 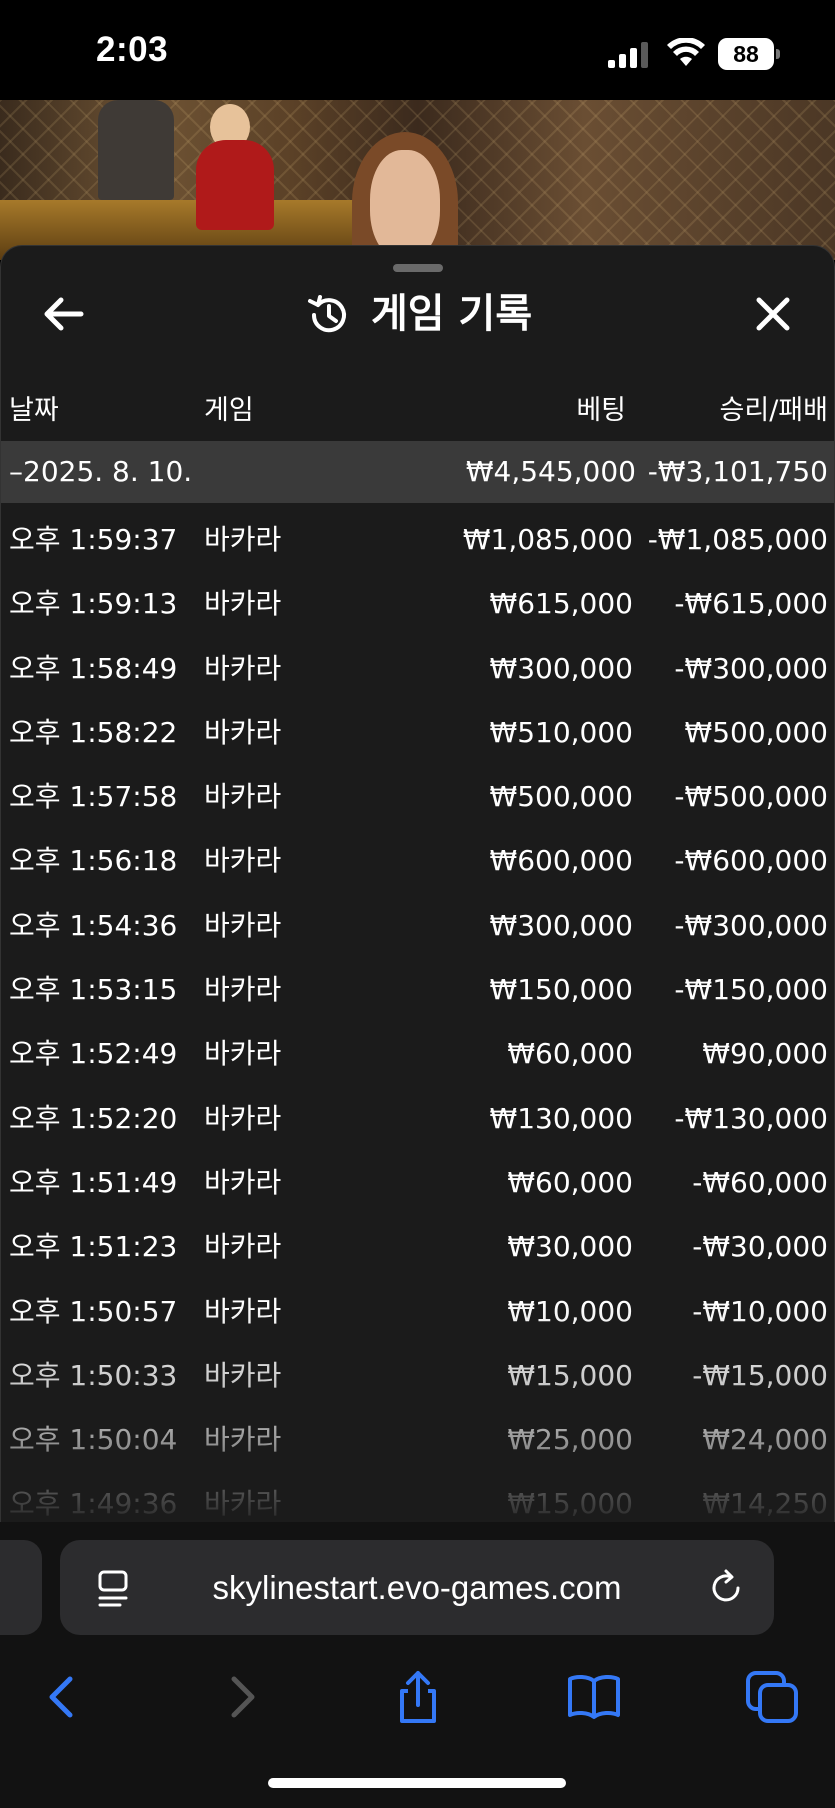 I want to click on row-bet: ₩10,000, so click(x=570, y=1311).